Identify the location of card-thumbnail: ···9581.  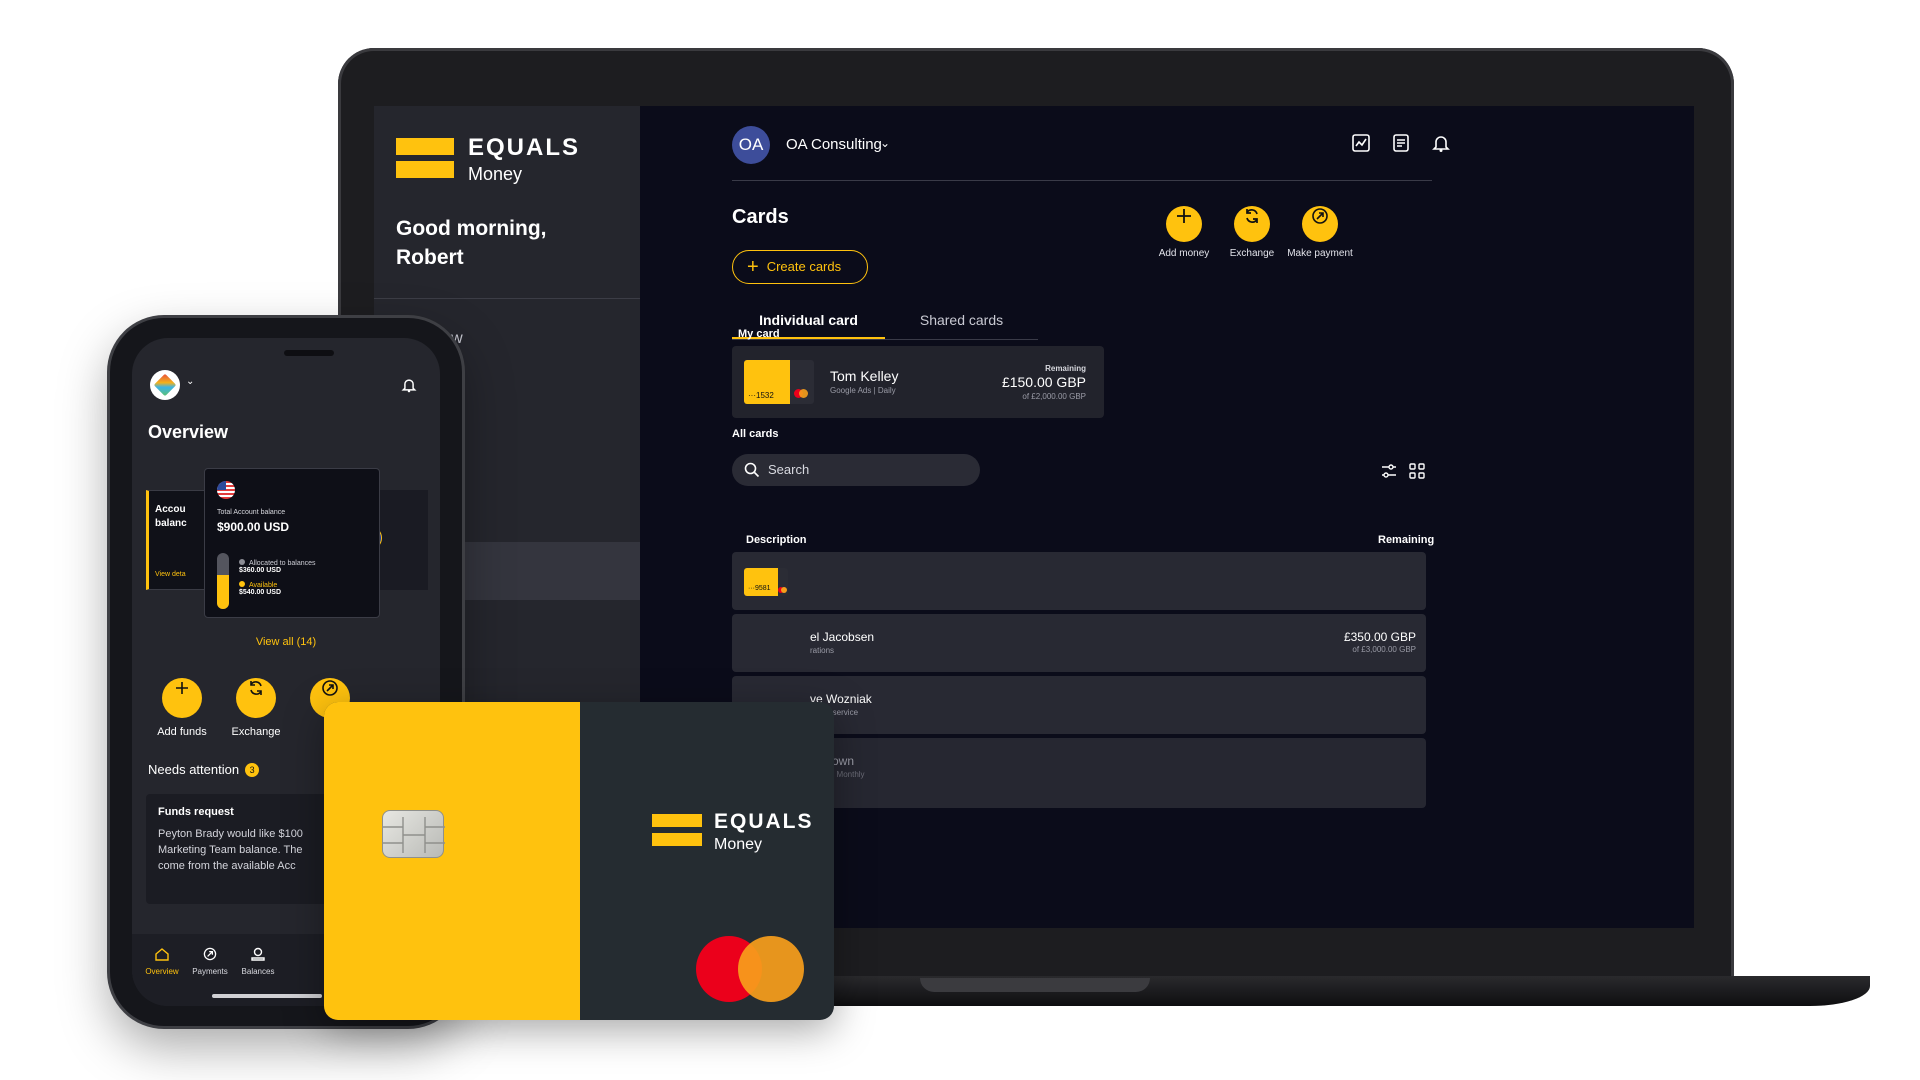
(766, 582).